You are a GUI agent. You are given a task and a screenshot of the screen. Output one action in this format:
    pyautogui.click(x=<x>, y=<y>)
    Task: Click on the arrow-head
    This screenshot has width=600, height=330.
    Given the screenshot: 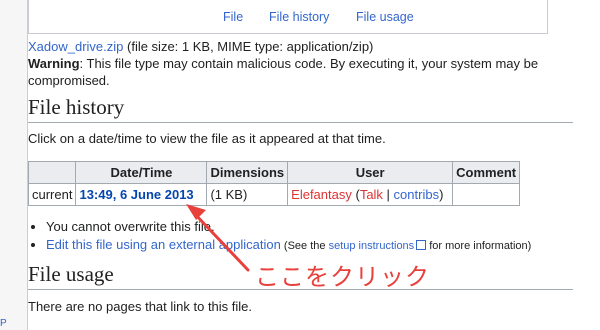 What is the action you would take?
    pyautogui.click(x=196, y=212)
    